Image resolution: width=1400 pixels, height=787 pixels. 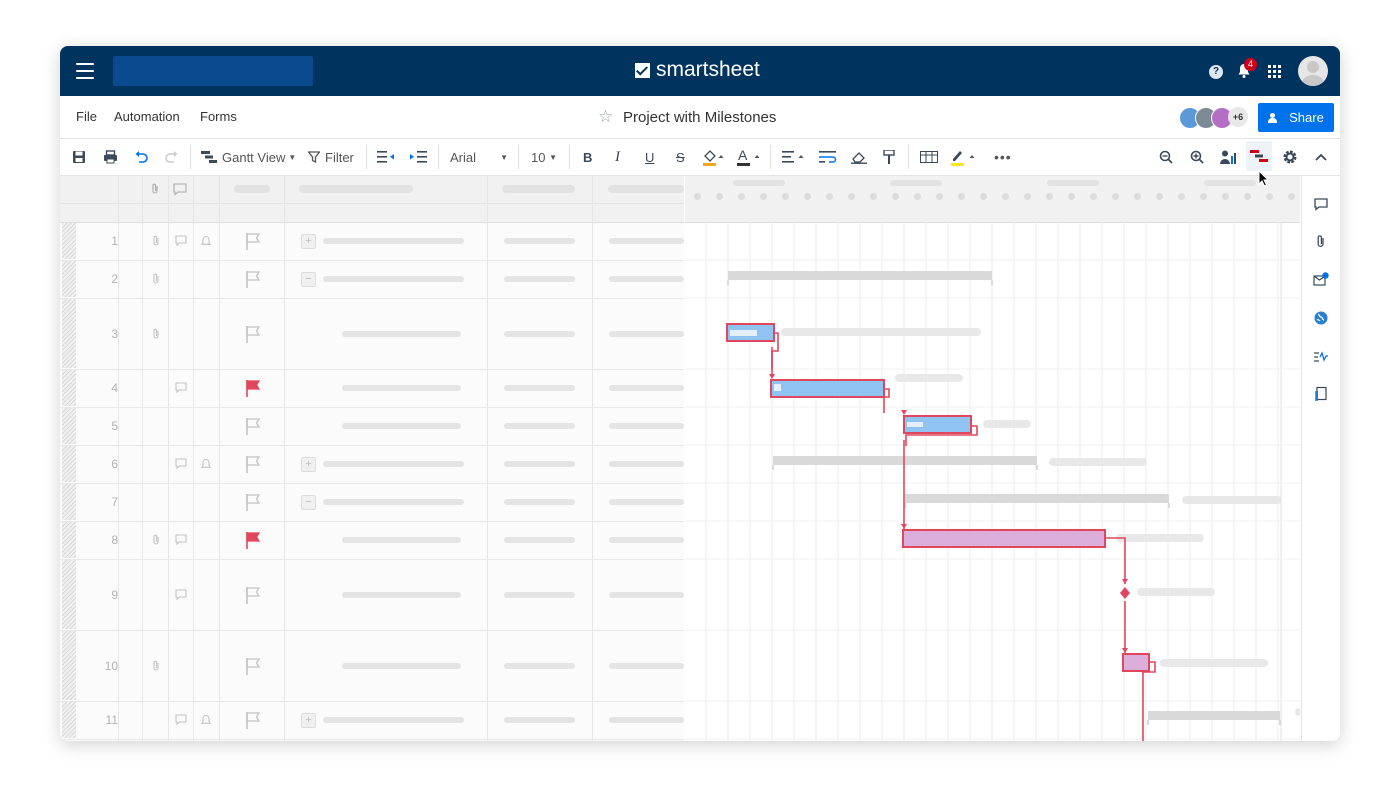 What do you see at coordinates (1166, 157) in the screenshot?
I see `zoom-out-icon` at bounding box center [1166, 157].